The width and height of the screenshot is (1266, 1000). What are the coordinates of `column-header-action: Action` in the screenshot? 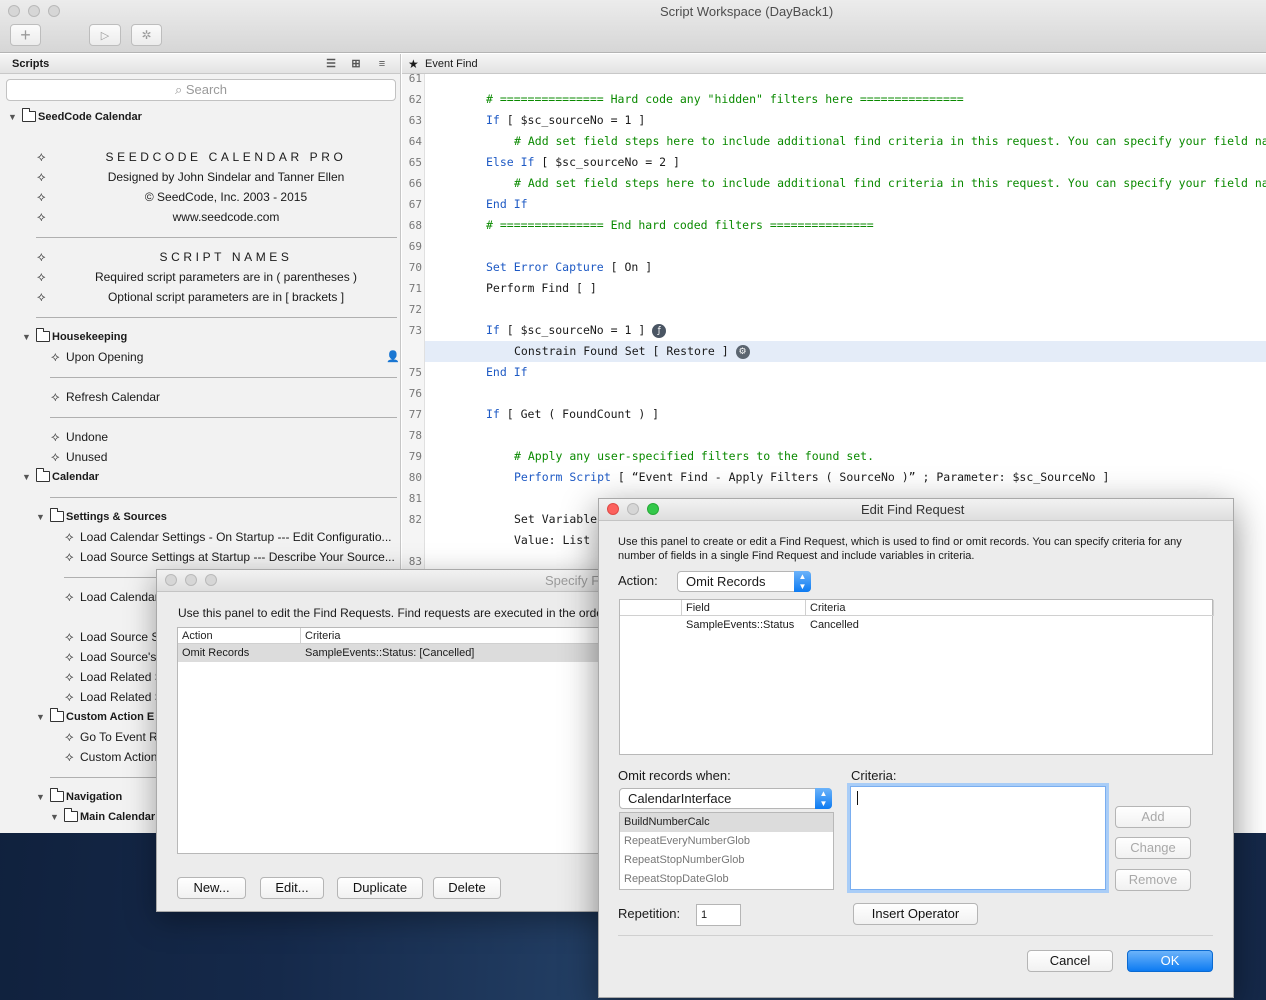 It's located at (239, 636).